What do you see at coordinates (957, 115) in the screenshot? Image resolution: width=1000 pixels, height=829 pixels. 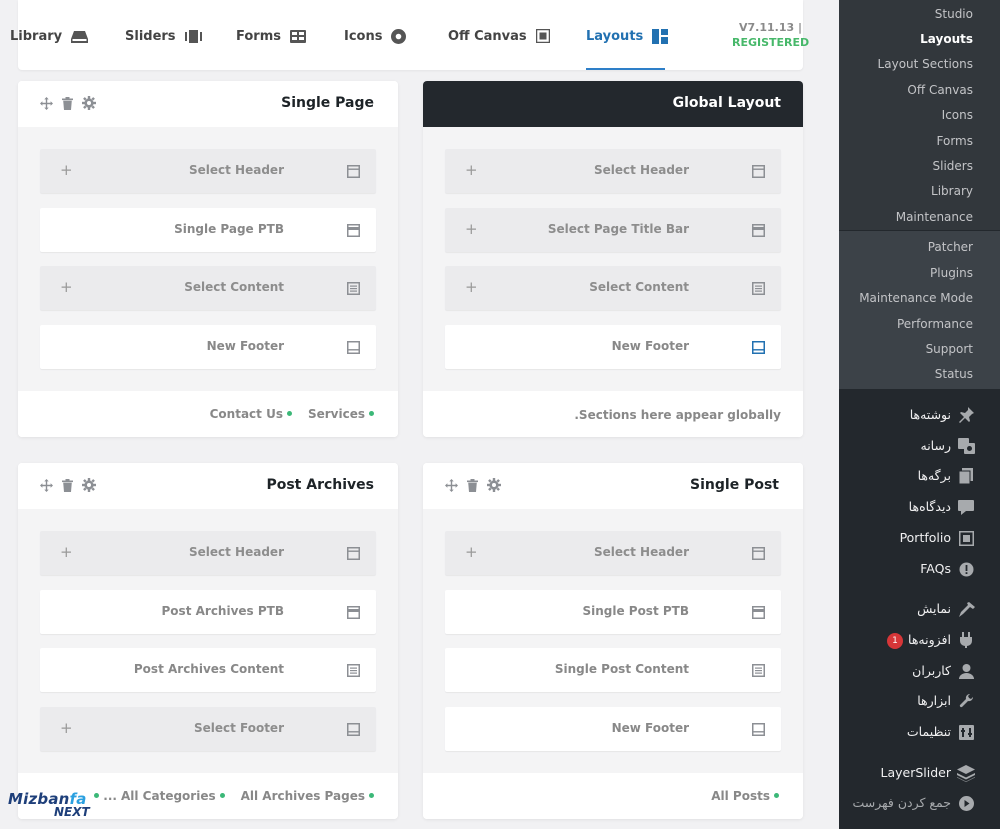 I see `submenu-item-icons: Icons` at bounding box center [957, 115].